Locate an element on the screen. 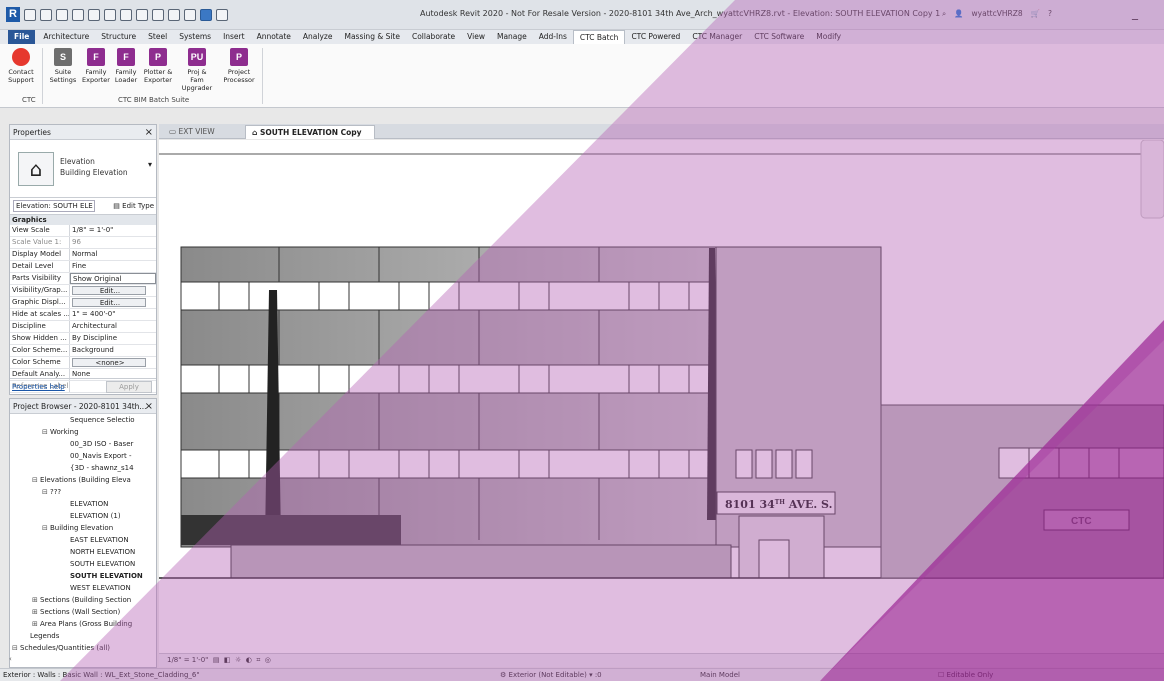 The height and width of the screenshot is (681, 1164). instance-filter-dropdown: Elevation: SOUTH ELE is located at coordinates (54, 206).